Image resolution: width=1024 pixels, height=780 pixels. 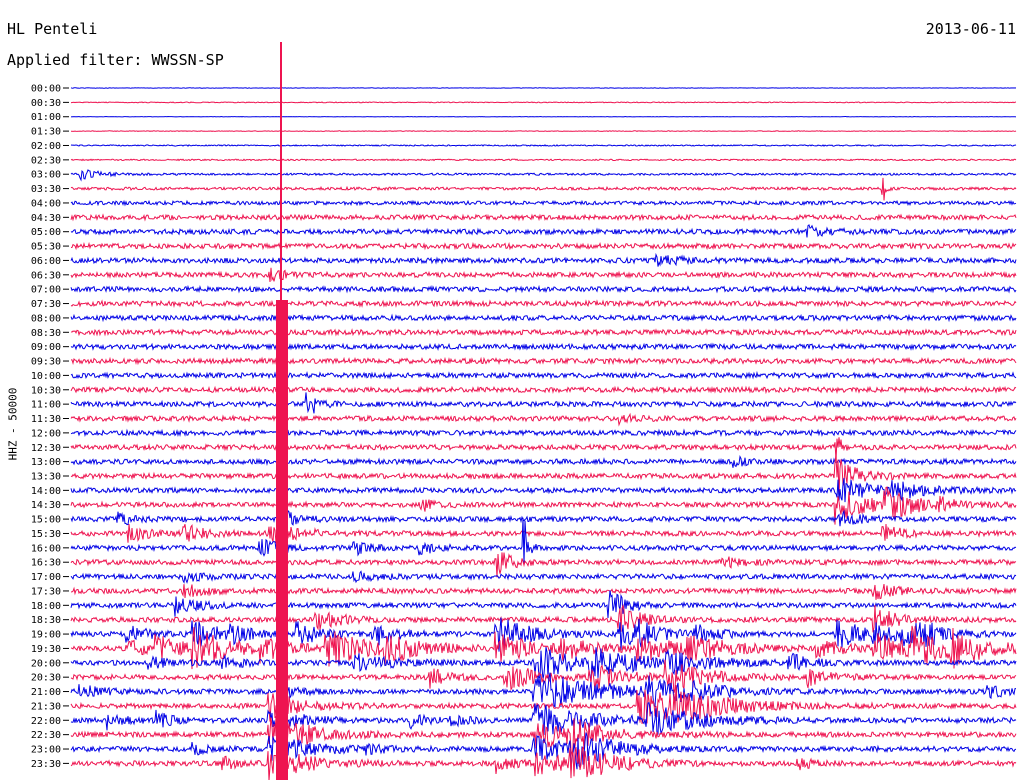 I want to click on trace-time-label: 17:30, so click(x=46, y=591).